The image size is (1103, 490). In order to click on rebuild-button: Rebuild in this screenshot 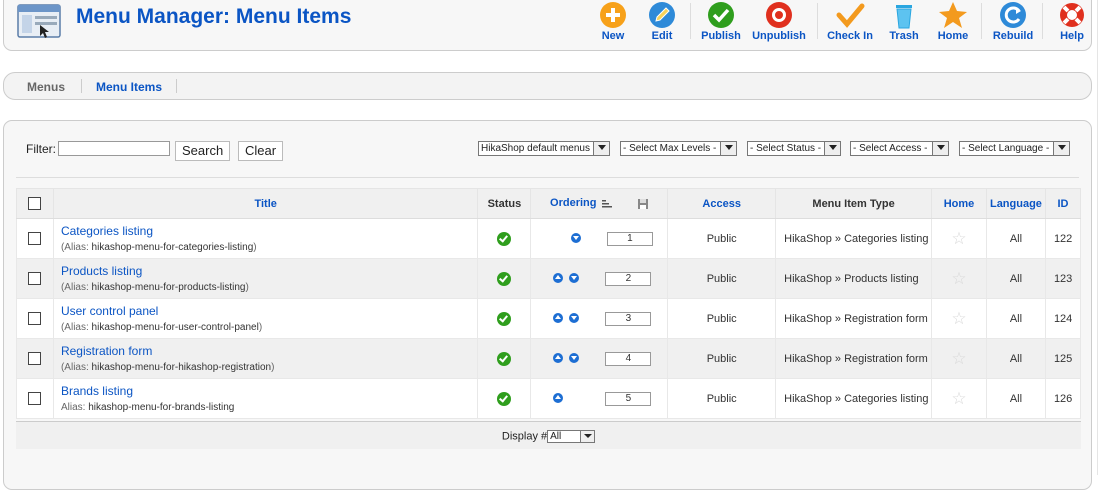, I will do `click(1013, 24)`.